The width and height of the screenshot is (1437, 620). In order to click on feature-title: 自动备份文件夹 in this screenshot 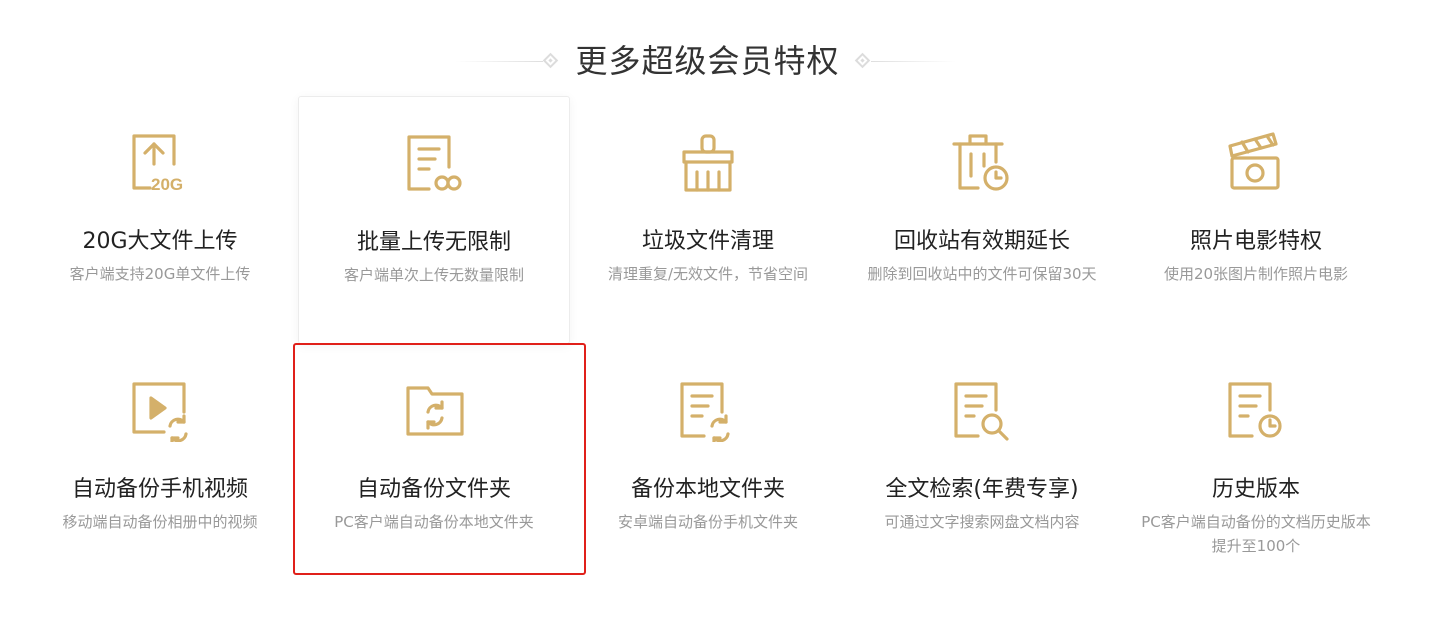, I will do `click(433, 489)`.